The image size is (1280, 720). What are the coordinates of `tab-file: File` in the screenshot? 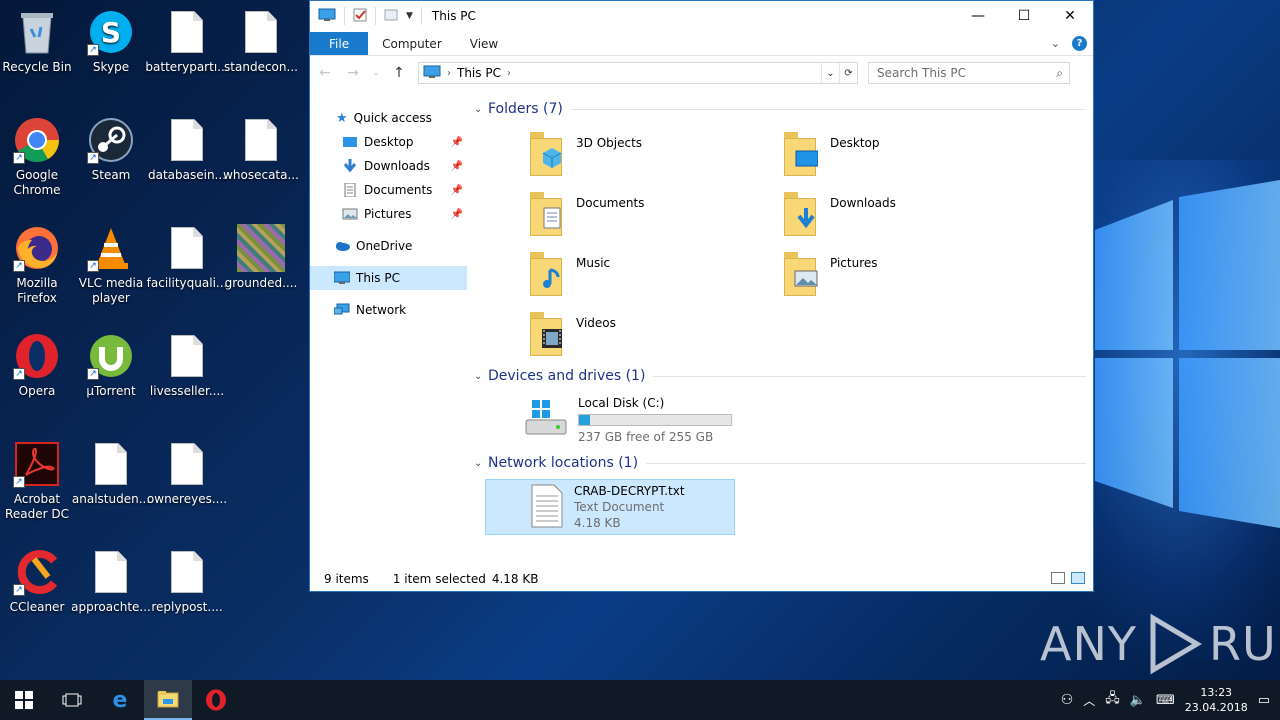 It's located at (339, 43).